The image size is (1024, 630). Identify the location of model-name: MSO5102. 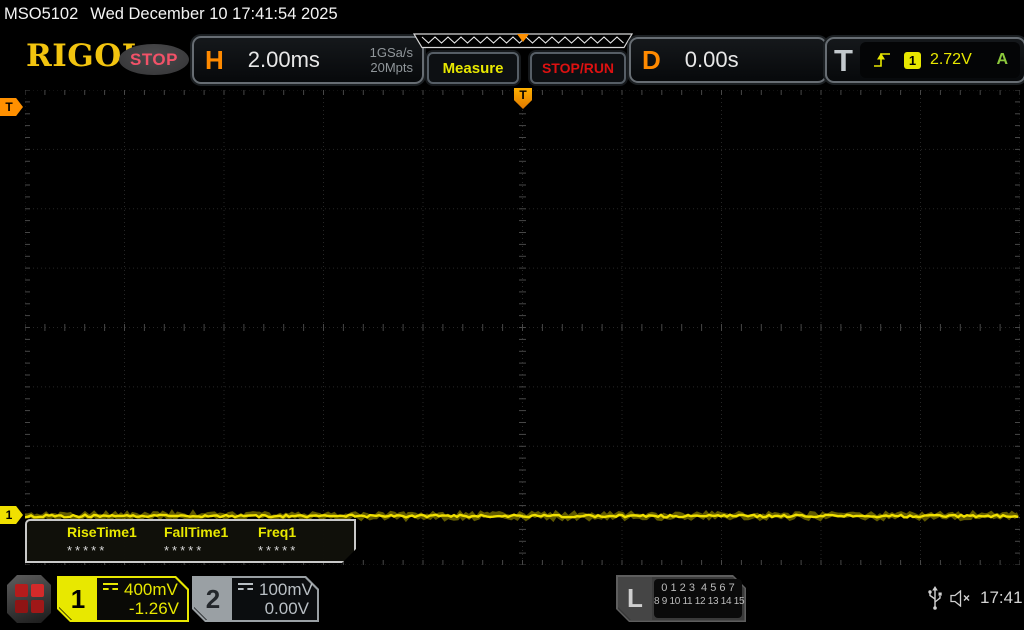
(41, 14).